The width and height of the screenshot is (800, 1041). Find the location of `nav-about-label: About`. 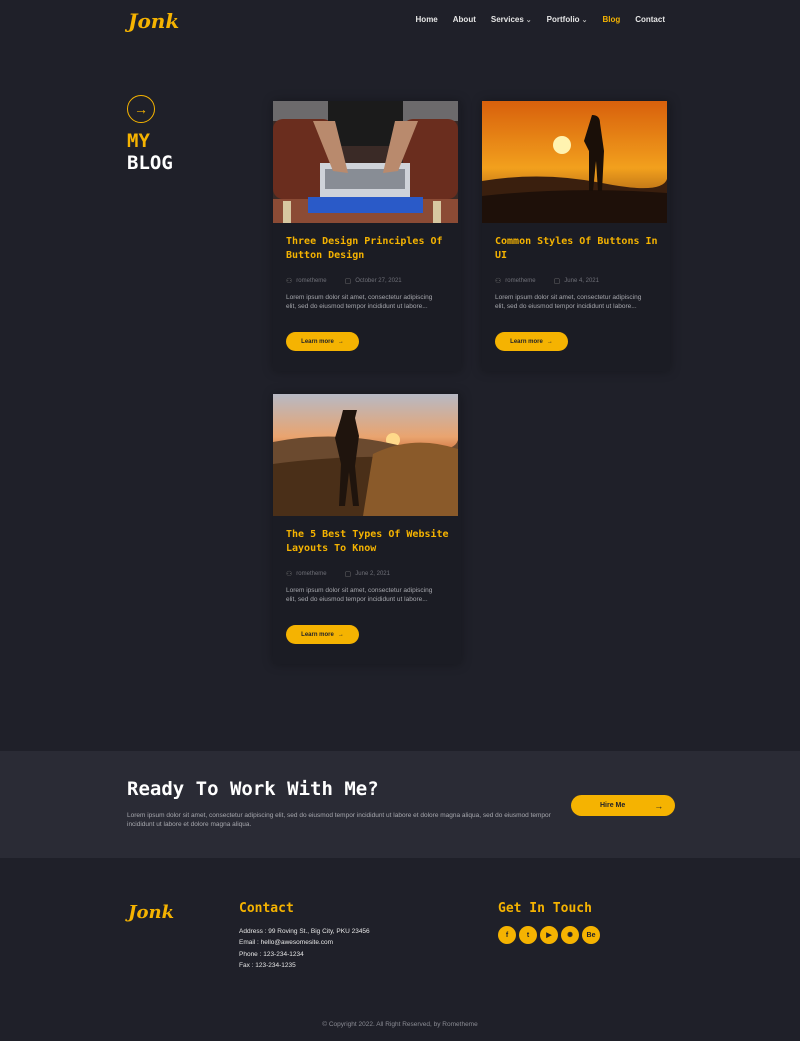

nav-about-label: About is located at coordinates (464, 19).